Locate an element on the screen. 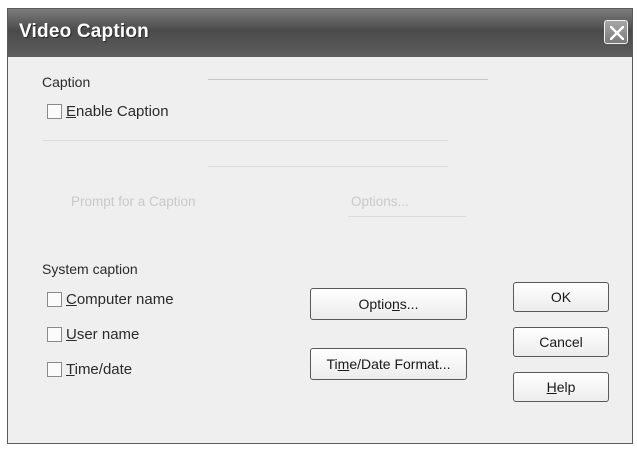 The image size is (637, 449). time-date-label: Time/date is located at coordinates (99, 369).